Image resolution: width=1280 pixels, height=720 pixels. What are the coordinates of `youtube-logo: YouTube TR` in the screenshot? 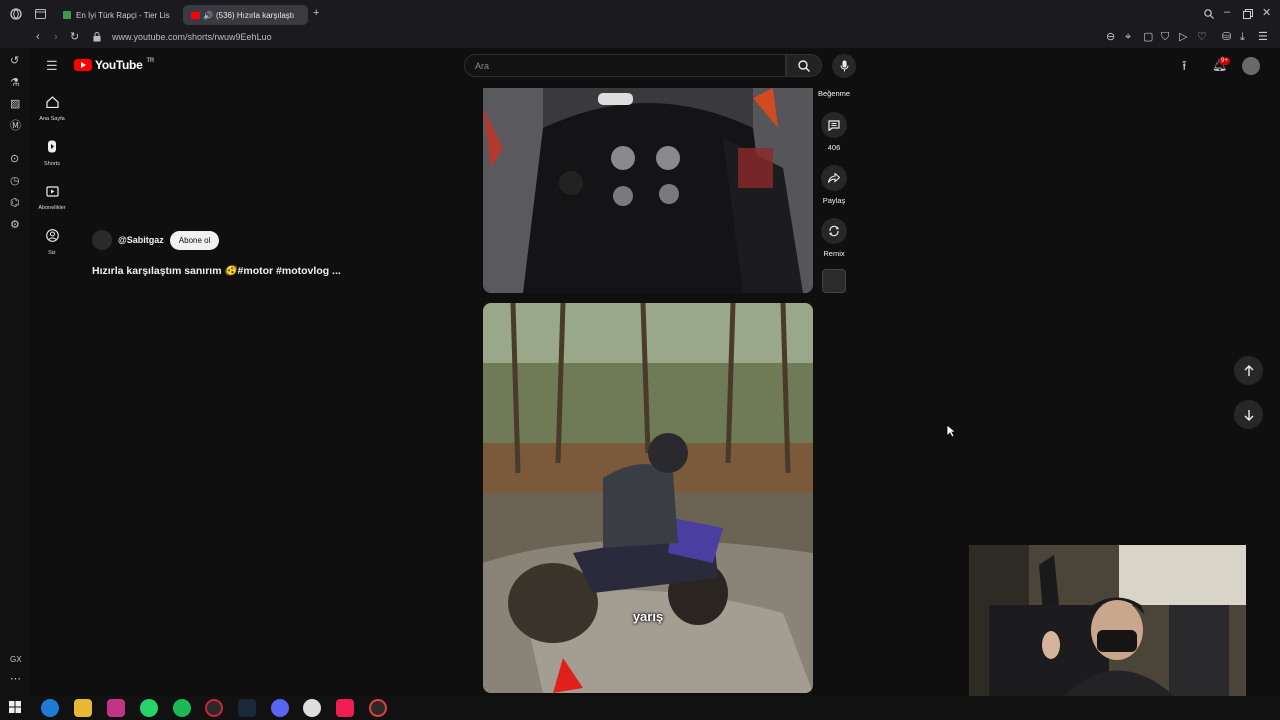 It's located at (114, 65).